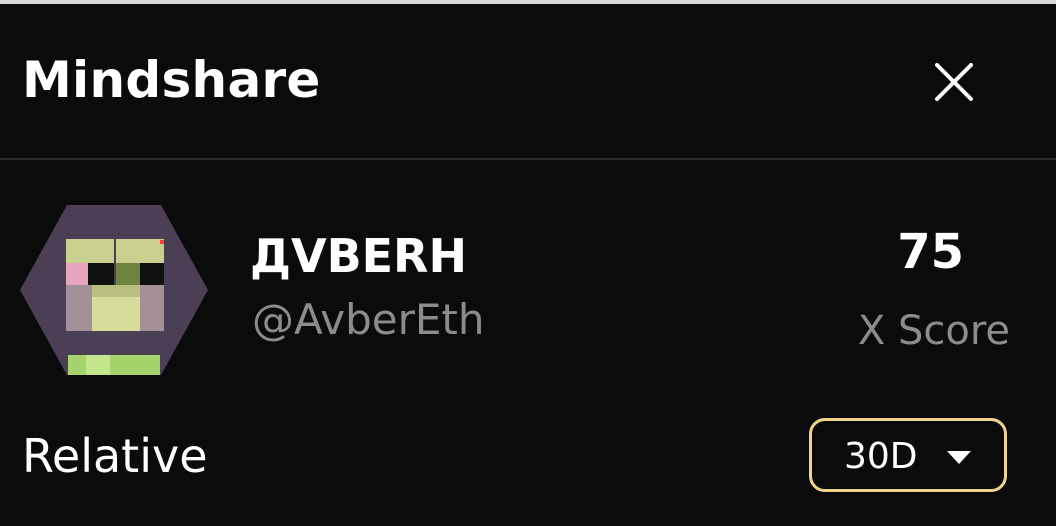 The width and height of the screenshot is (1056, 526). Describe the element at coordinates (959, 457) in the screenshot. I see `caret-down-icon` at that location.